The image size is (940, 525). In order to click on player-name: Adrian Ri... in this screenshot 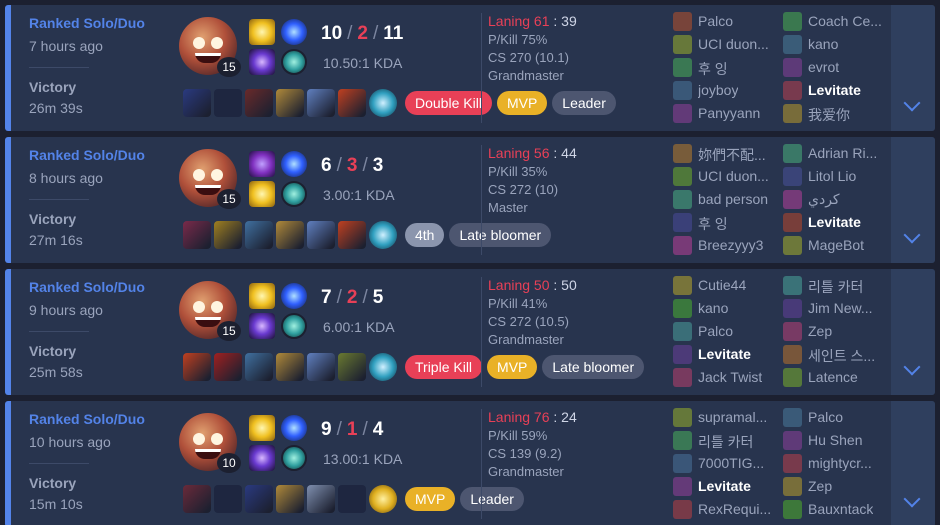, I will do `click(842, 153)`.